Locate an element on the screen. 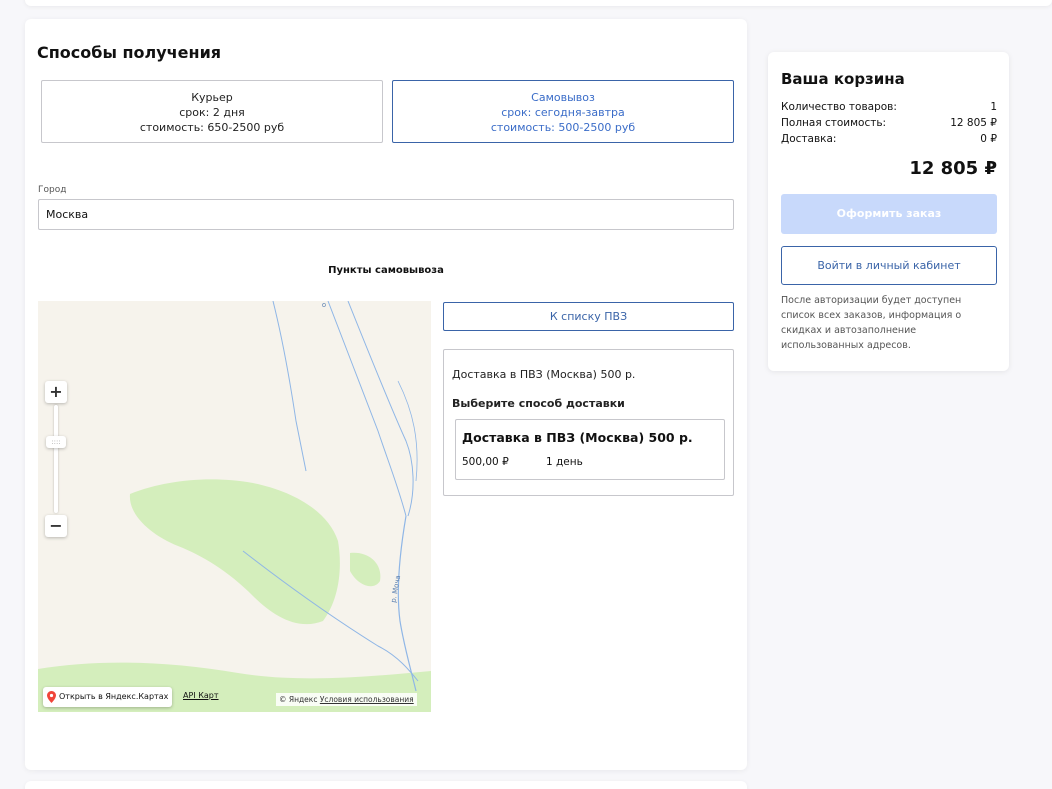  row-value: 12 805 ₽ is located at coordinates (973, 123).